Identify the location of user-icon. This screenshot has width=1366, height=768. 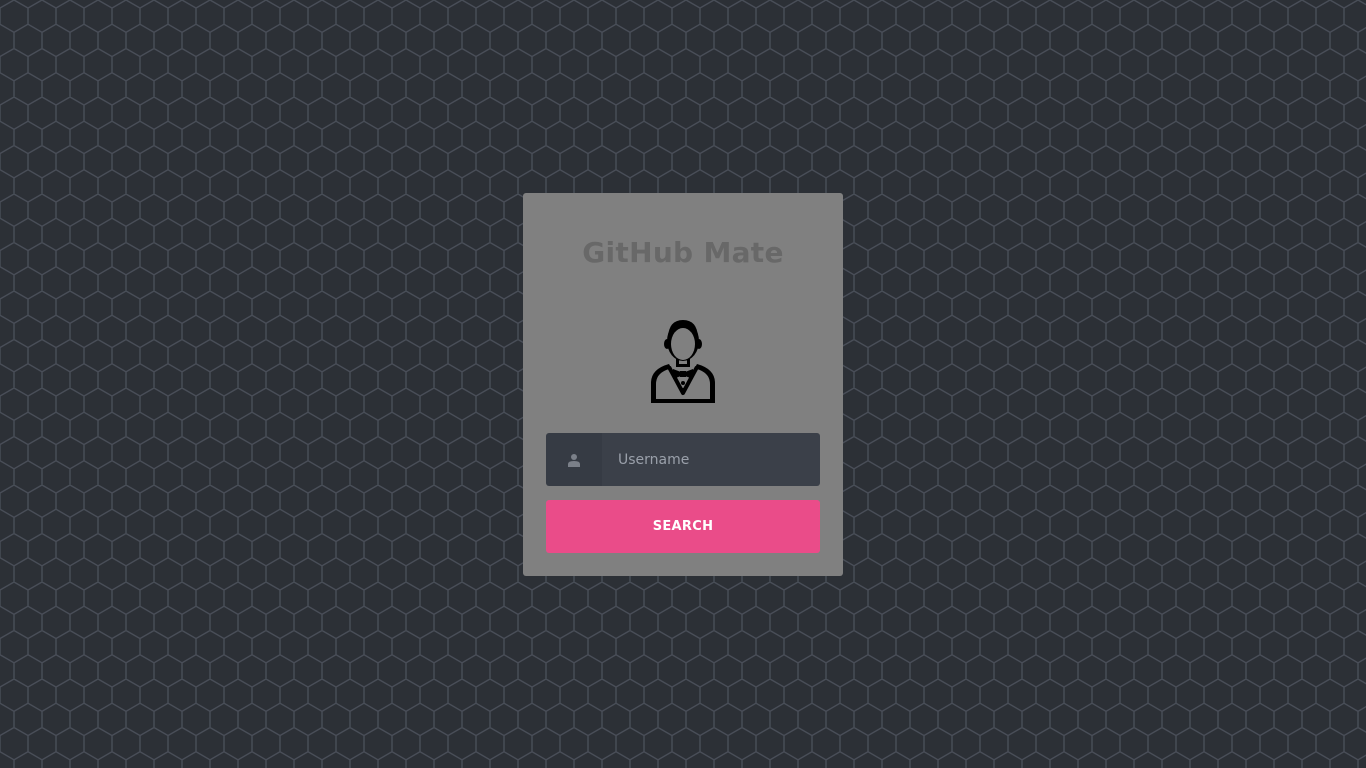
(574, 459).